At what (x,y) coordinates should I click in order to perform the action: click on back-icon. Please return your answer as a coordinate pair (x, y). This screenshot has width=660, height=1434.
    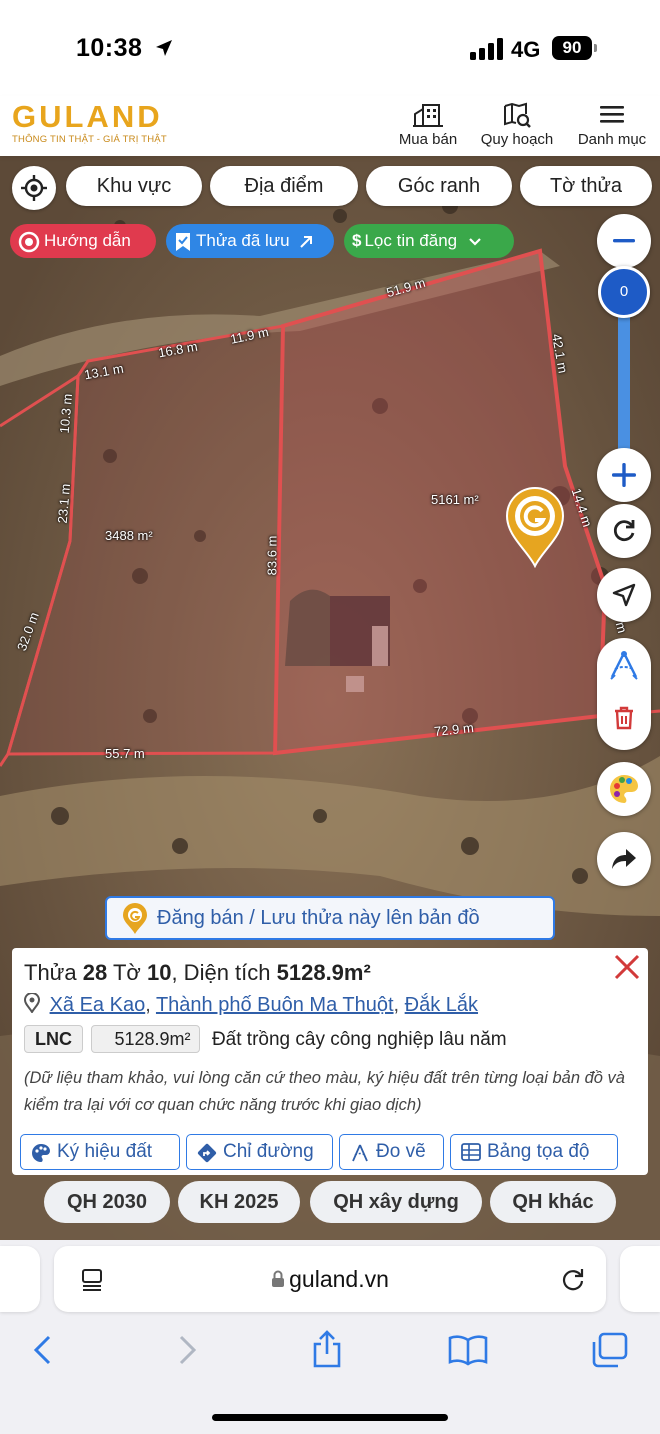
    Looking at the image, I should click on (43, 1350).